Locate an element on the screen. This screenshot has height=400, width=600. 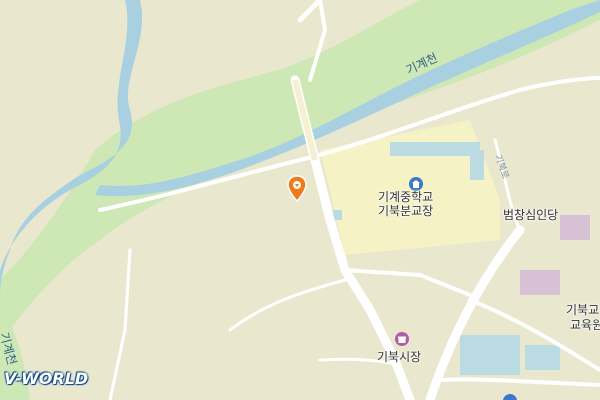
office-label-line1: 기북교 is located at coordinates (582, 310).